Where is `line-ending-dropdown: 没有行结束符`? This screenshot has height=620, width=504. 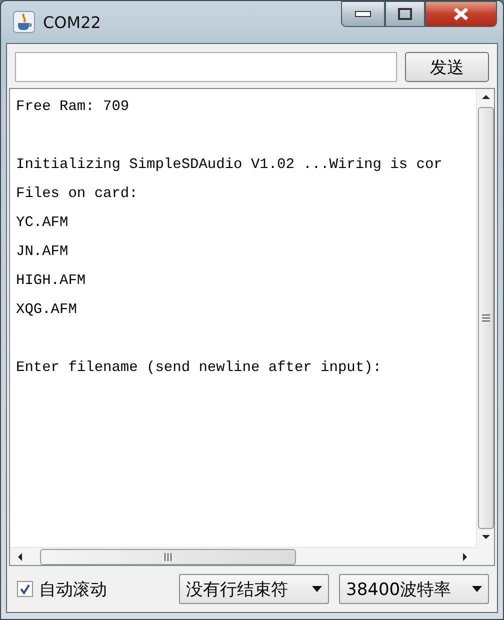
line-ending-dropdown: 没有行结束符 is located at coordinates (254, 589).